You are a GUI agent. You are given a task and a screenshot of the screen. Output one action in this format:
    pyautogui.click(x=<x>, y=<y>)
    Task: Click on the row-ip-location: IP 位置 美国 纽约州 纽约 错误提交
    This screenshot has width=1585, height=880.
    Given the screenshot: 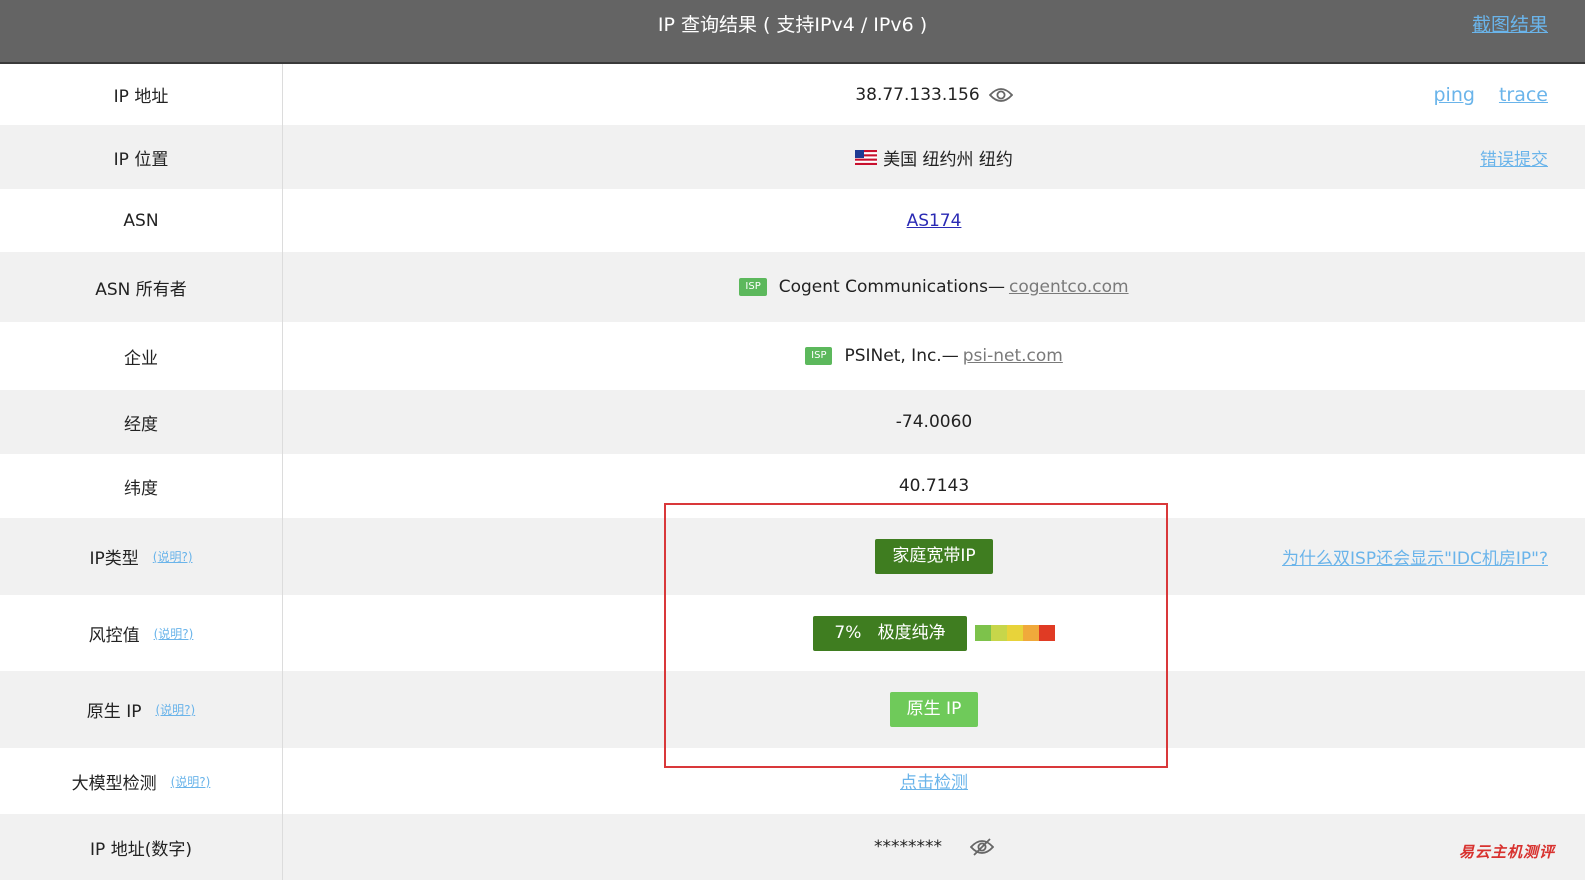 What is the action you would take?
    pyautogui.click(x=792, y=157)
    